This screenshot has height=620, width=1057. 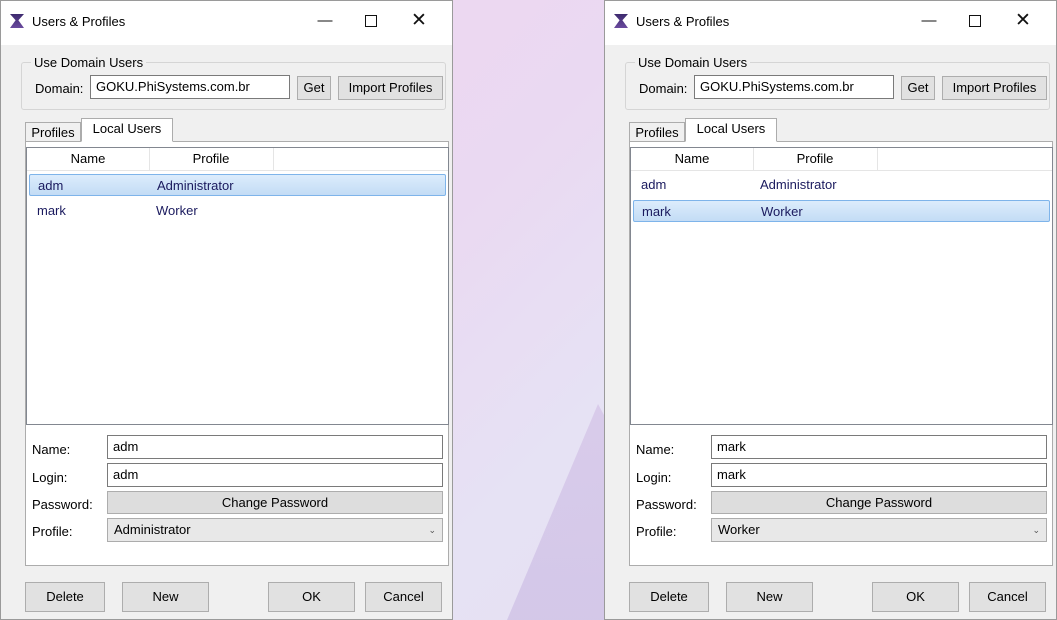 What do you see at coordinates (275, 475) in the screenshot?
I see `login-field: adm` at bounding box center [275, 475].